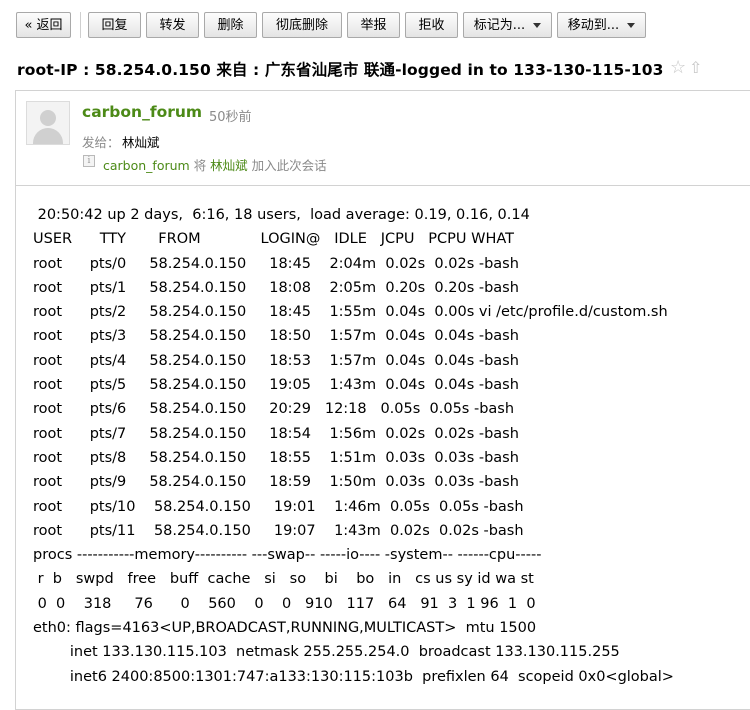 Image resolution: width=750 pixels, height=710 pixels. I want to click on sender-name: carbon_forum, so click(142, 112).